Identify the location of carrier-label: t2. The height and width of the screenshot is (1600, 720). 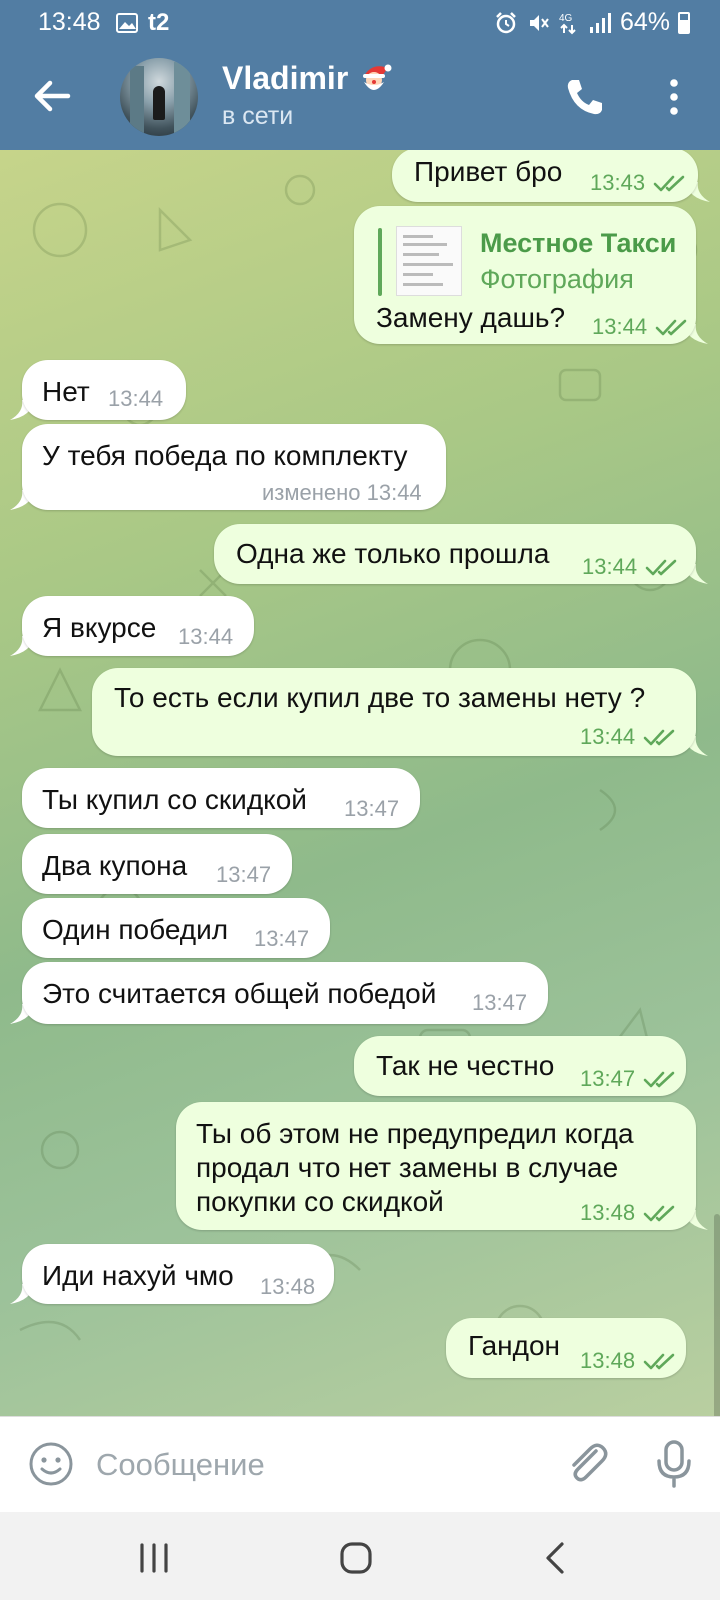
(159, 22).